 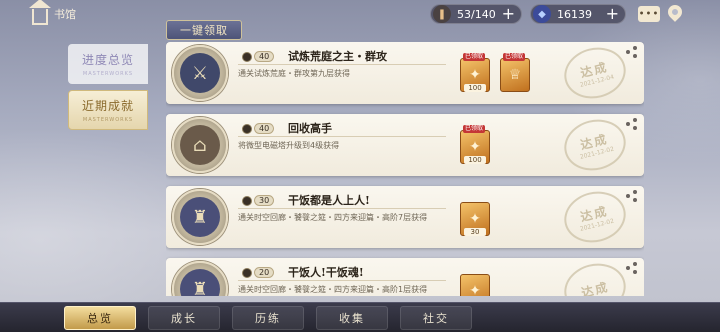 What do you see at coordinates (515, 75) in the screenshot?
I see `chalice-icon: ♕` at bounding box center [515, 75].